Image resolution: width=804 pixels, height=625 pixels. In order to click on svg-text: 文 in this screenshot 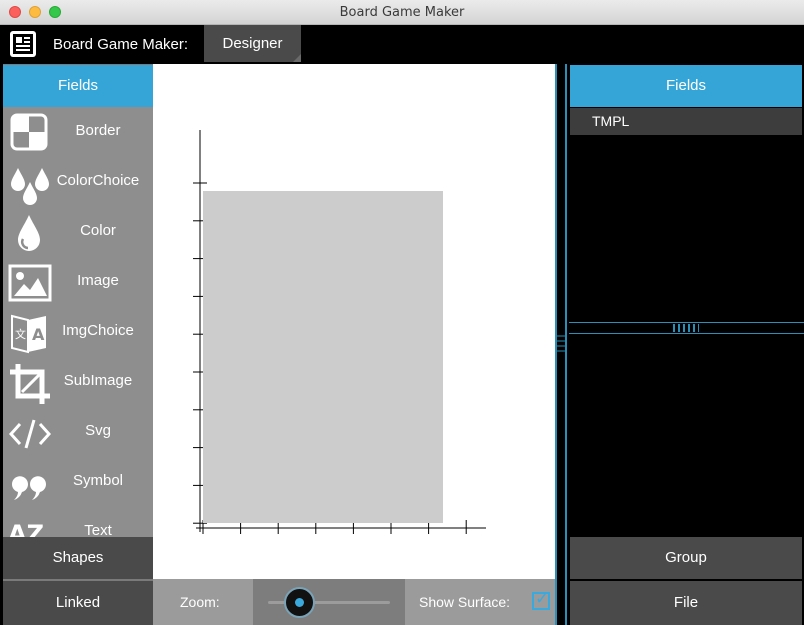, I will do `click(20, 334)`.